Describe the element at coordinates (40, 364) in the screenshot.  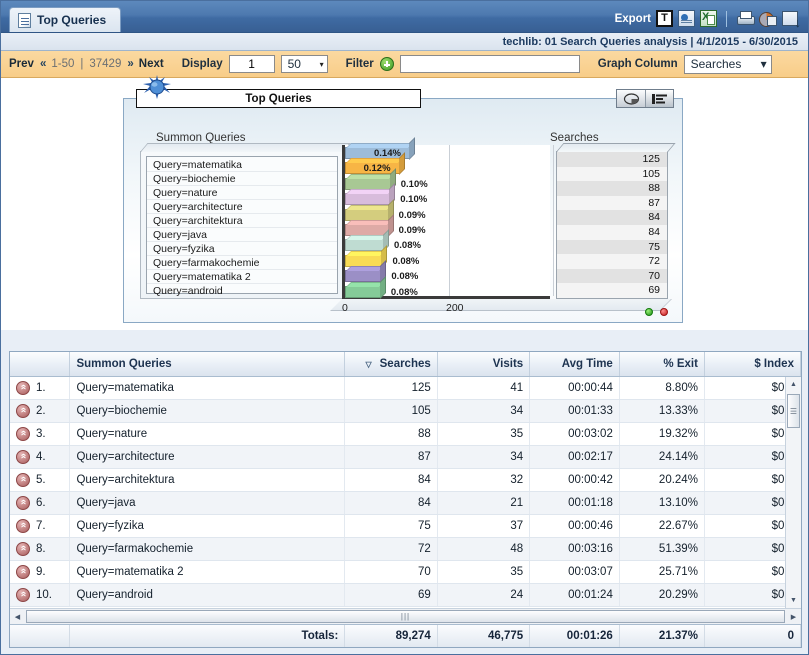
I see `col-header-index` at that location.